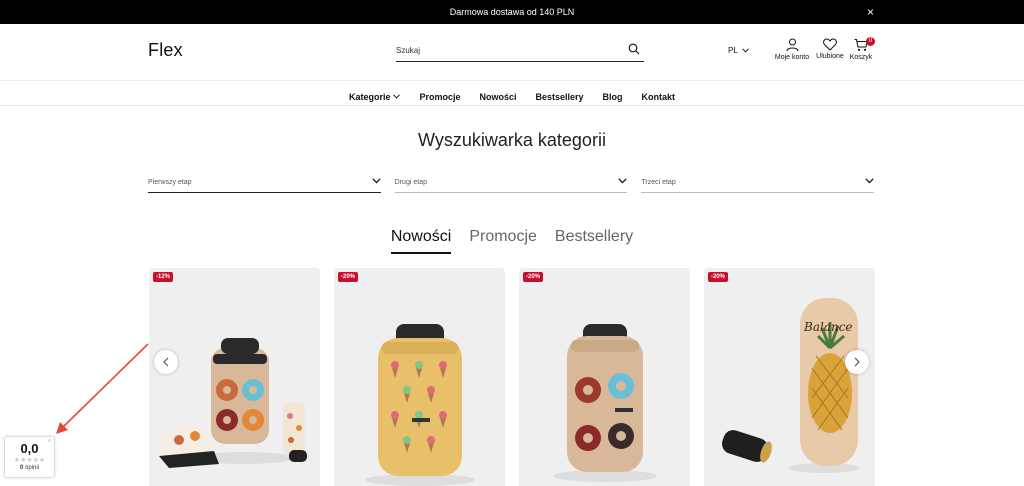  Describe the element at coordinates (49, 441) in the screenshot. I see `close-icon: ×` at that location.